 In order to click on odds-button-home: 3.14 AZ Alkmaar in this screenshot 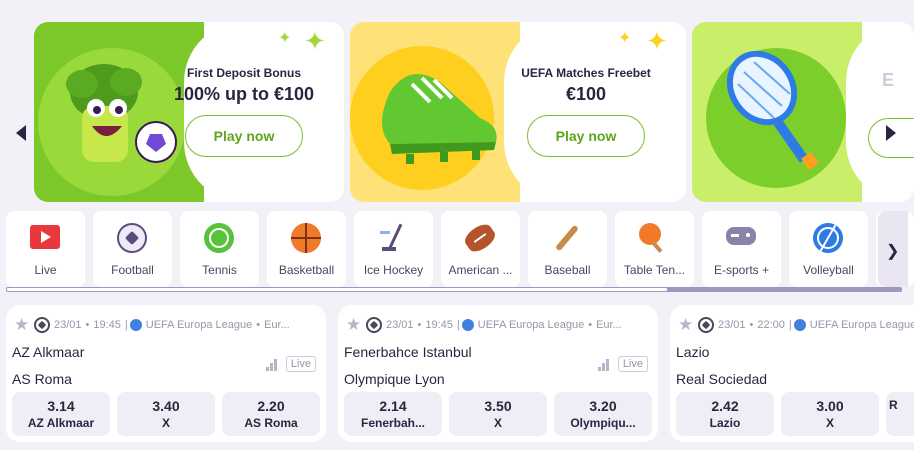, I will do `click(61, 414)`.